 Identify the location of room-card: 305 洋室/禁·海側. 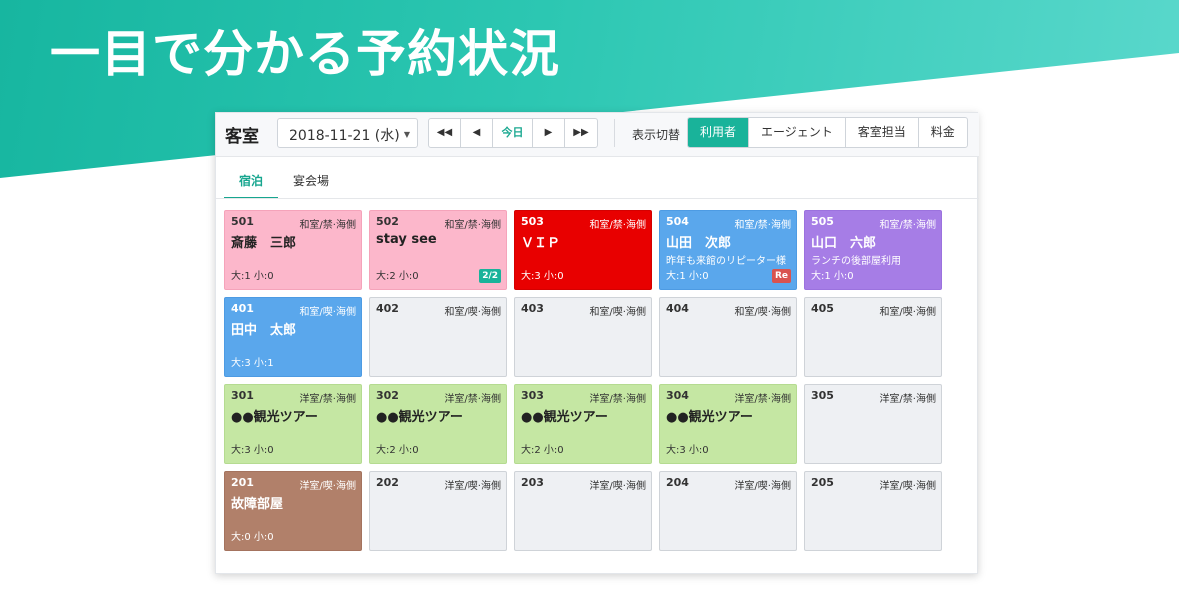
(873, 424).